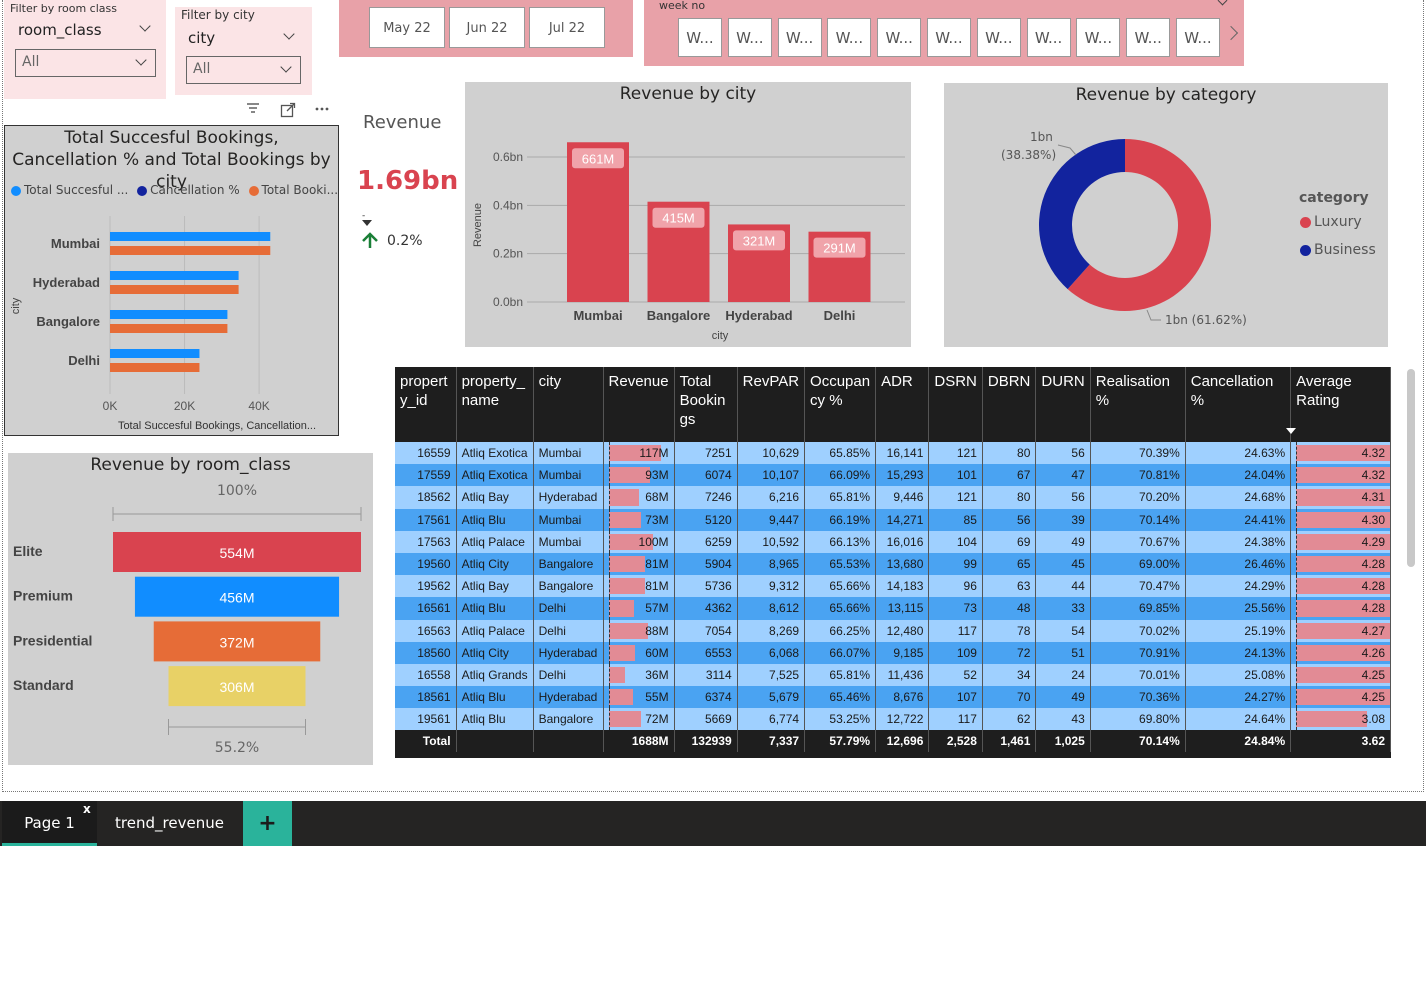 The height and width of the screenshot is (993, 1426). Describe the element at coordinates (66, 282) in the screenshot. I see `y-tick-label: Hyderabad` at that location.